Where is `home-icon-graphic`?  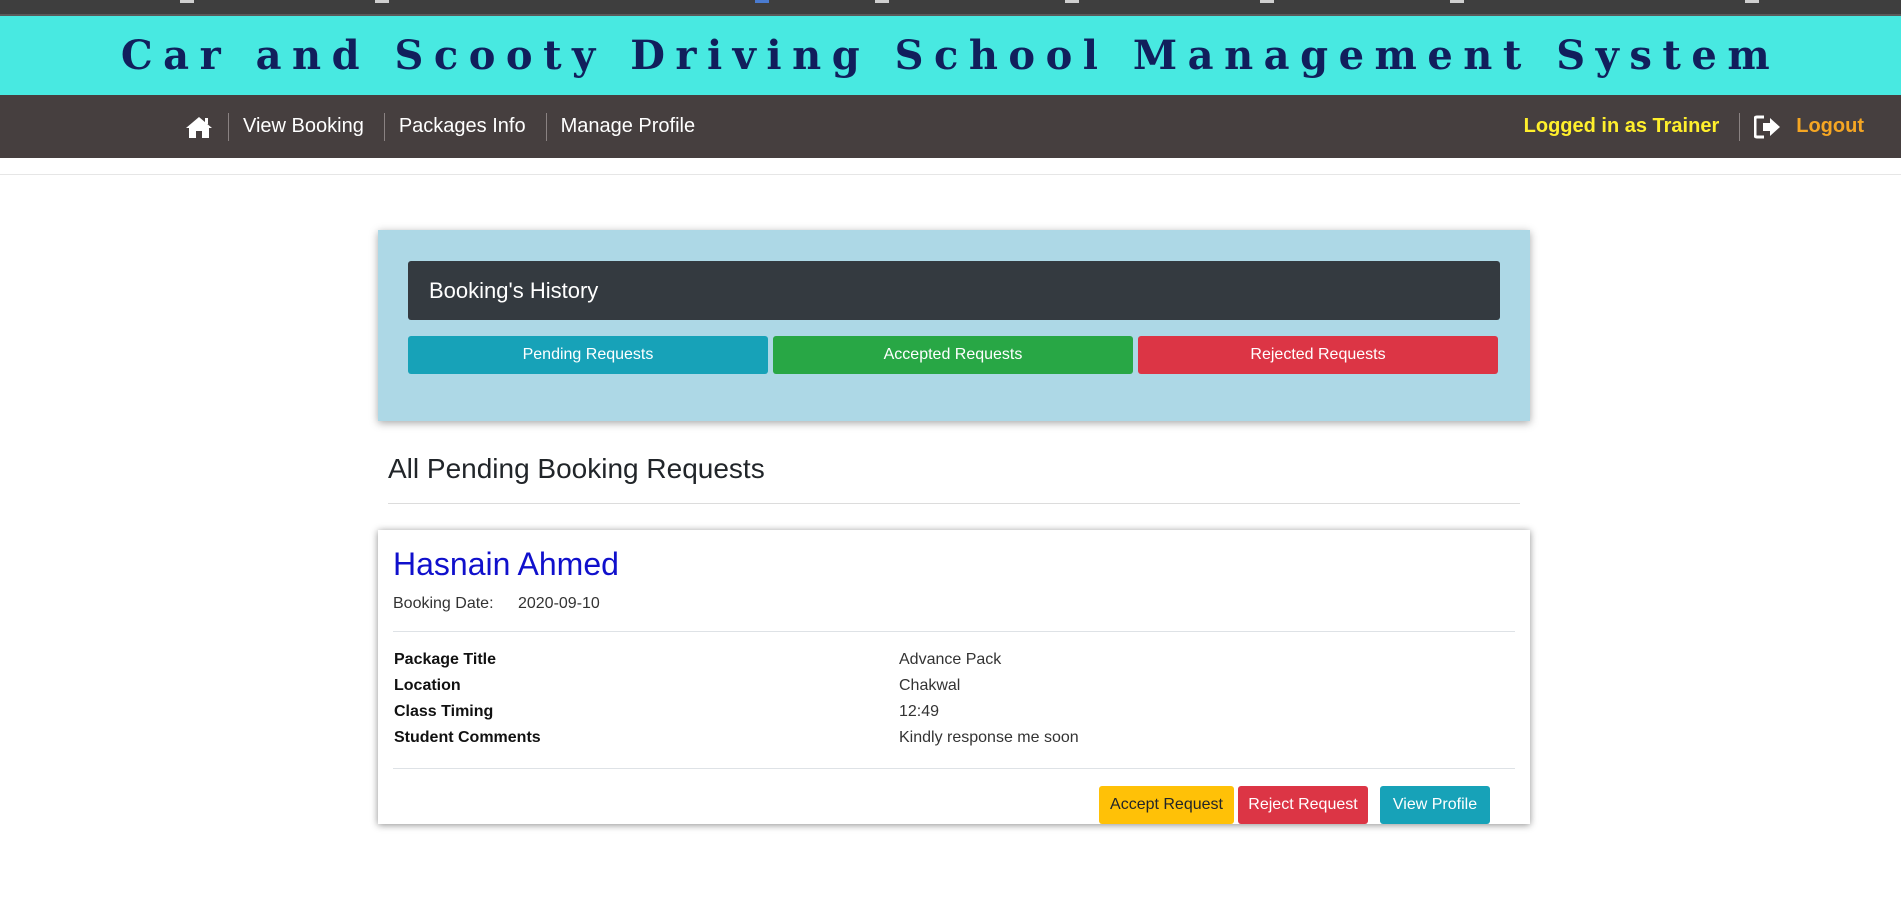
home-icon-graphic is located at coordinates (199, 127).